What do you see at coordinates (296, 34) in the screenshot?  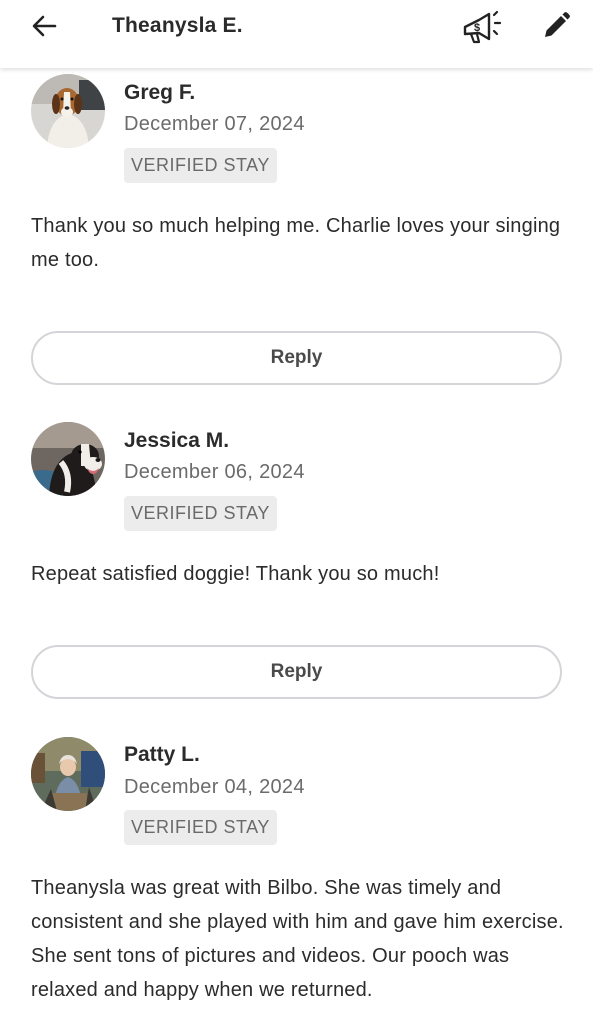 I see `top-app-bar: Theanysla E. $` at bounding box center [296, 34].